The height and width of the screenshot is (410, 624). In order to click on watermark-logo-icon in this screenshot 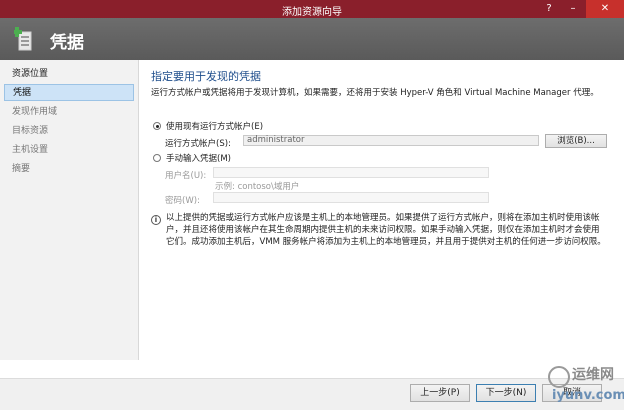, I will do `click(559, 377)`.